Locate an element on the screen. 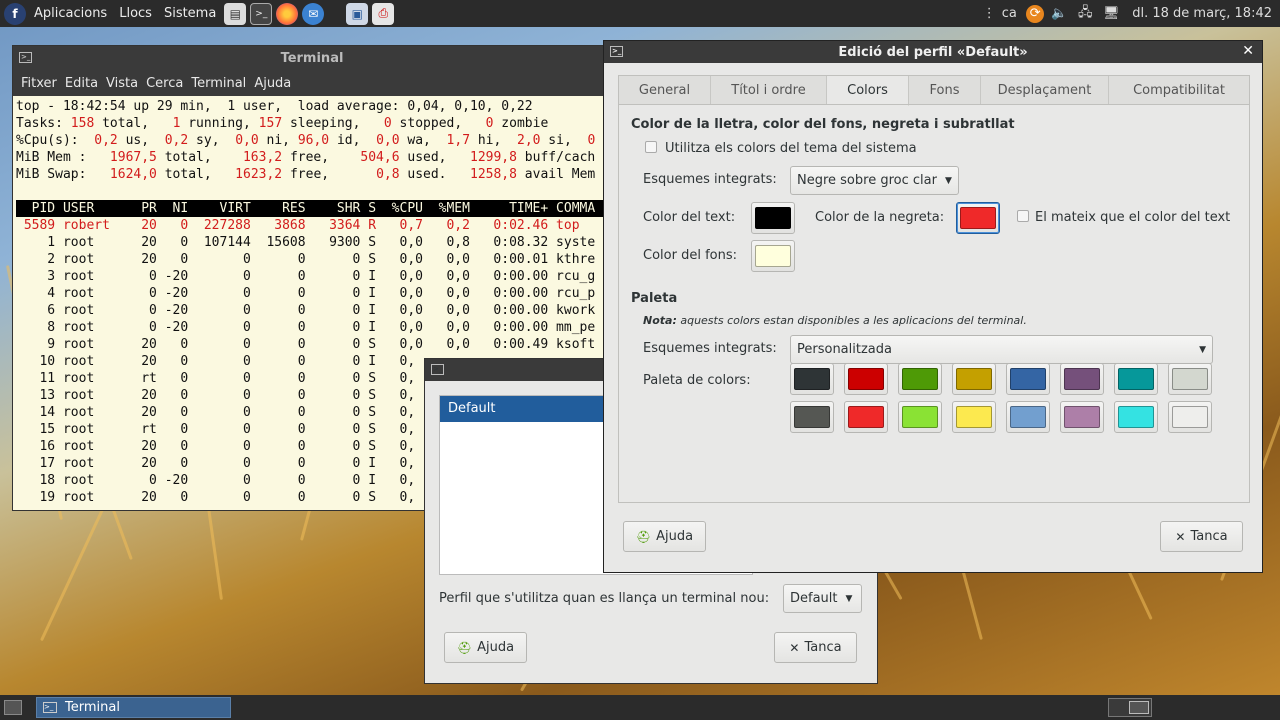 Image resolution: width=1280 pixels, height=720 pixels. clock: dl. 18 de març, 18:42 is located at coordinates (1202, 14).